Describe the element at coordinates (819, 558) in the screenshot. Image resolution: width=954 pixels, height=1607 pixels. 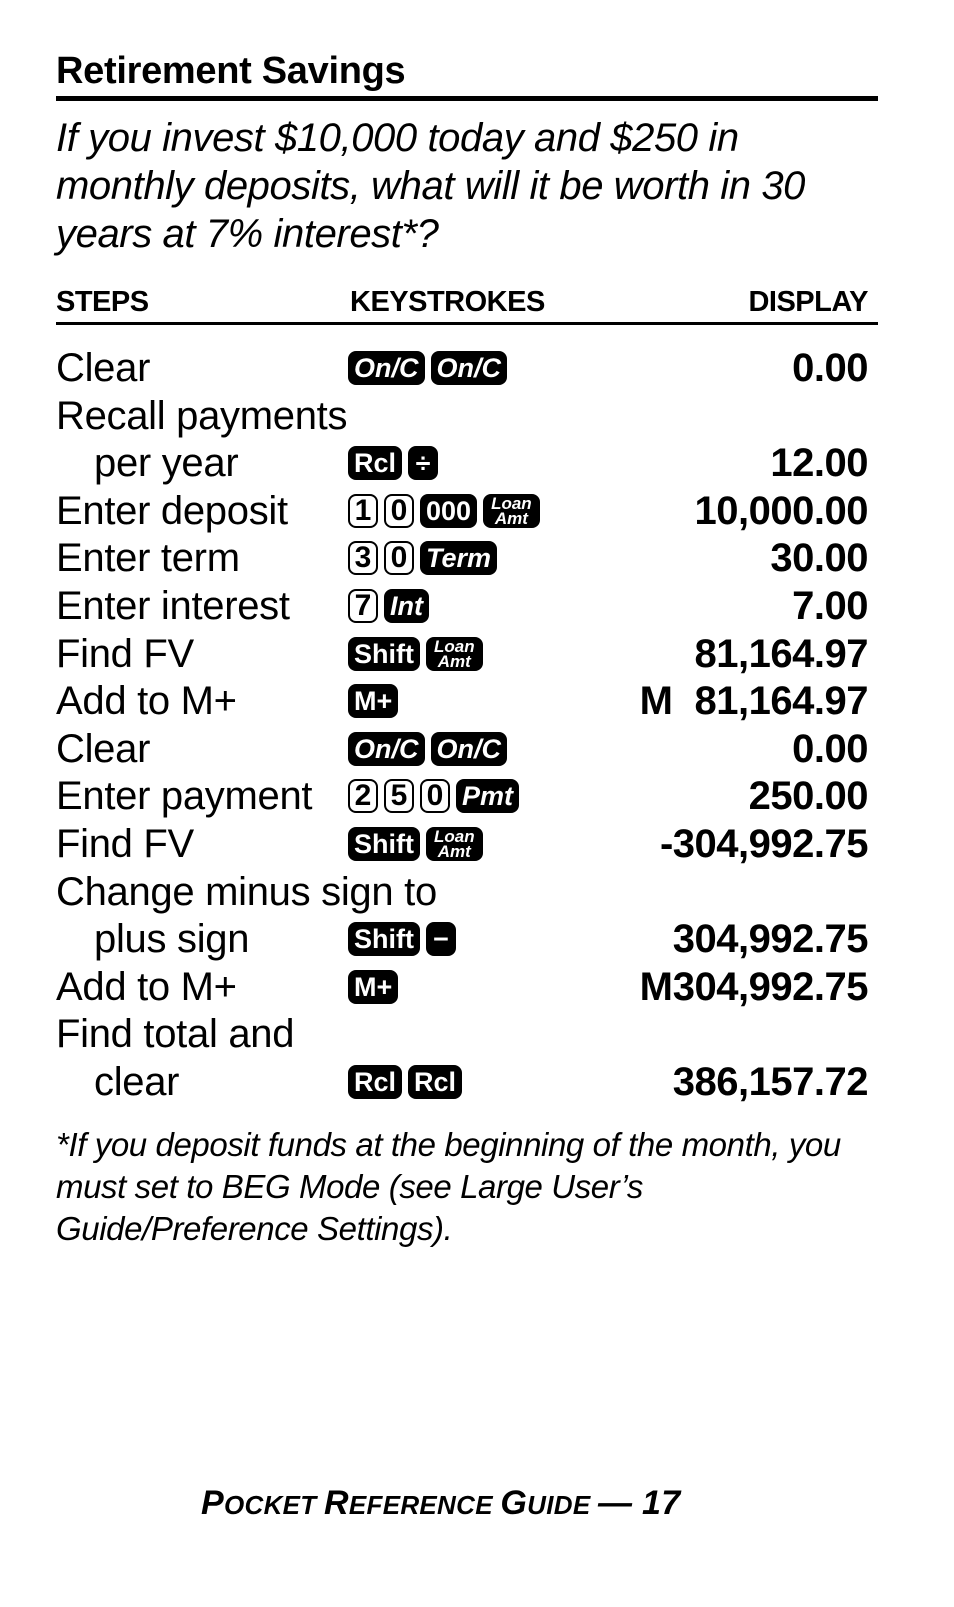
I see `display-value: 30.00` at that location.